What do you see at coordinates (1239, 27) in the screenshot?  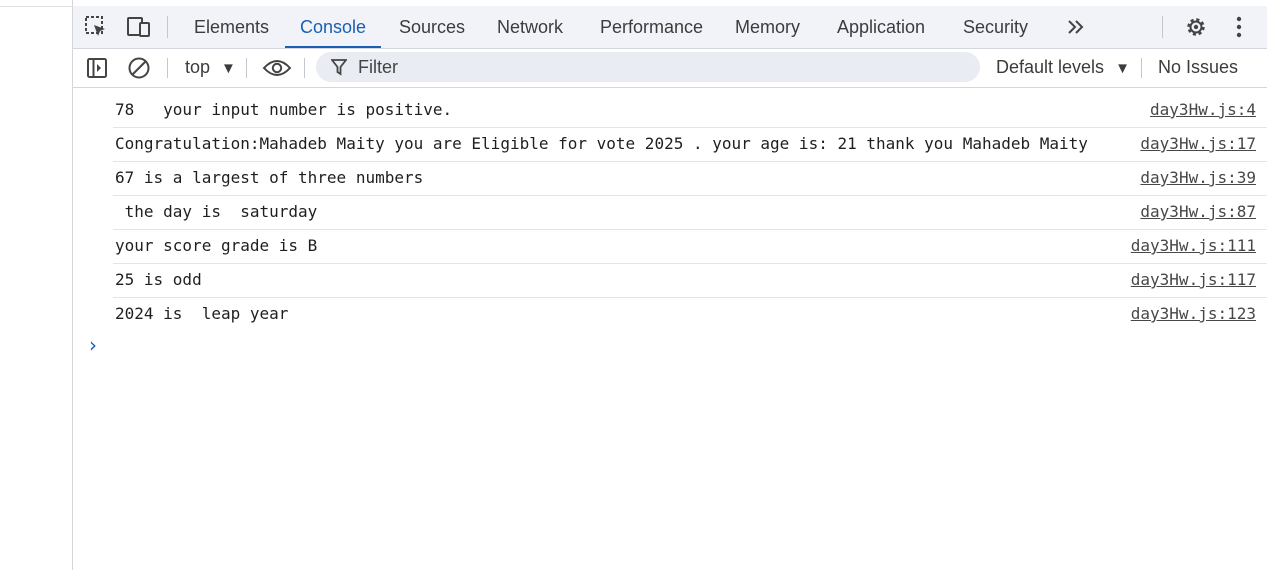 I see `kebab-menu-icon` at bounding box center [1239, 27].